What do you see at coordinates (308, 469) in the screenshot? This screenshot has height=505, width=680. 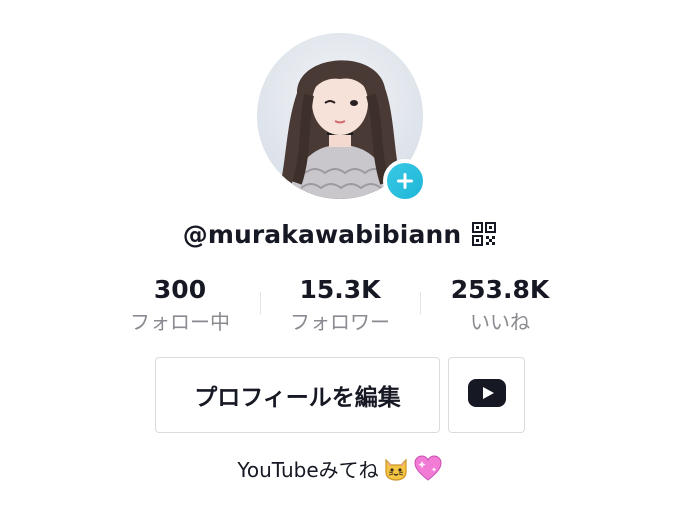 I see `bio-text: YouTubeみてね` at bounding box center [308, 469].